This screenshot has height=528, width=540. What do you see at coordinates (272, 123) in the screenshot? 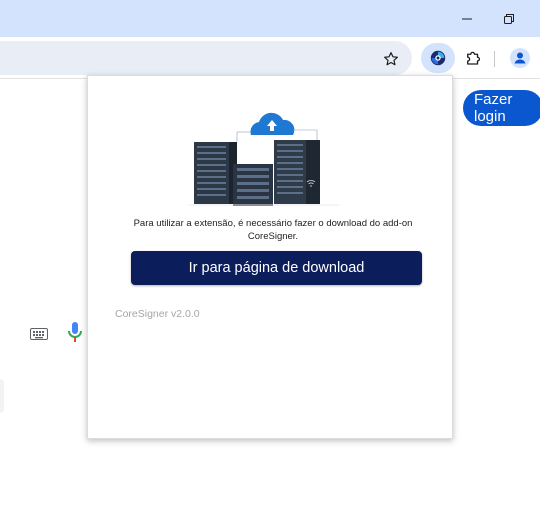
I see `cloud-upload-icon` at bounding box center [272, 123].